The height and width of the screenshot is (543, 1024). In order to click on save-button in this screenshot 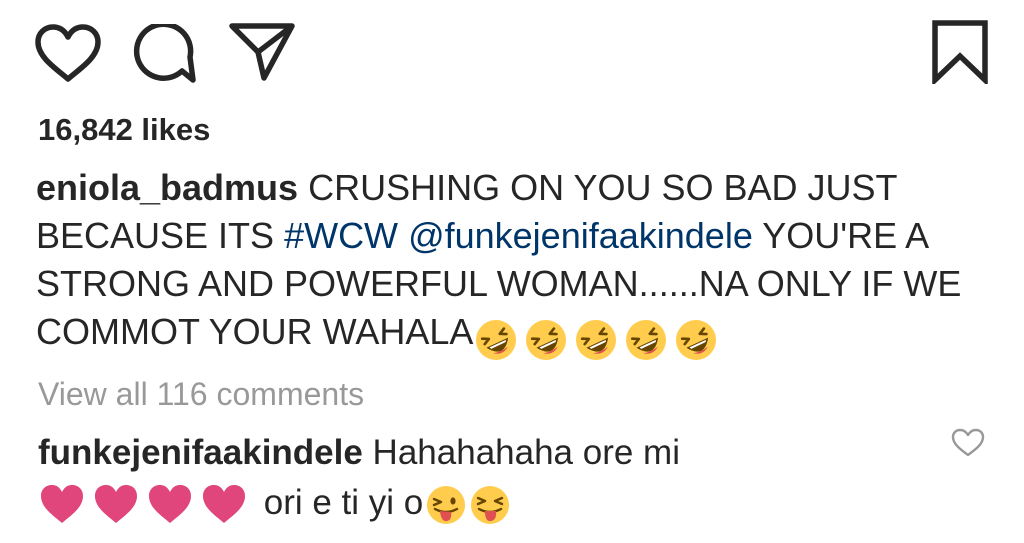, I will do `click(960, 52)`.